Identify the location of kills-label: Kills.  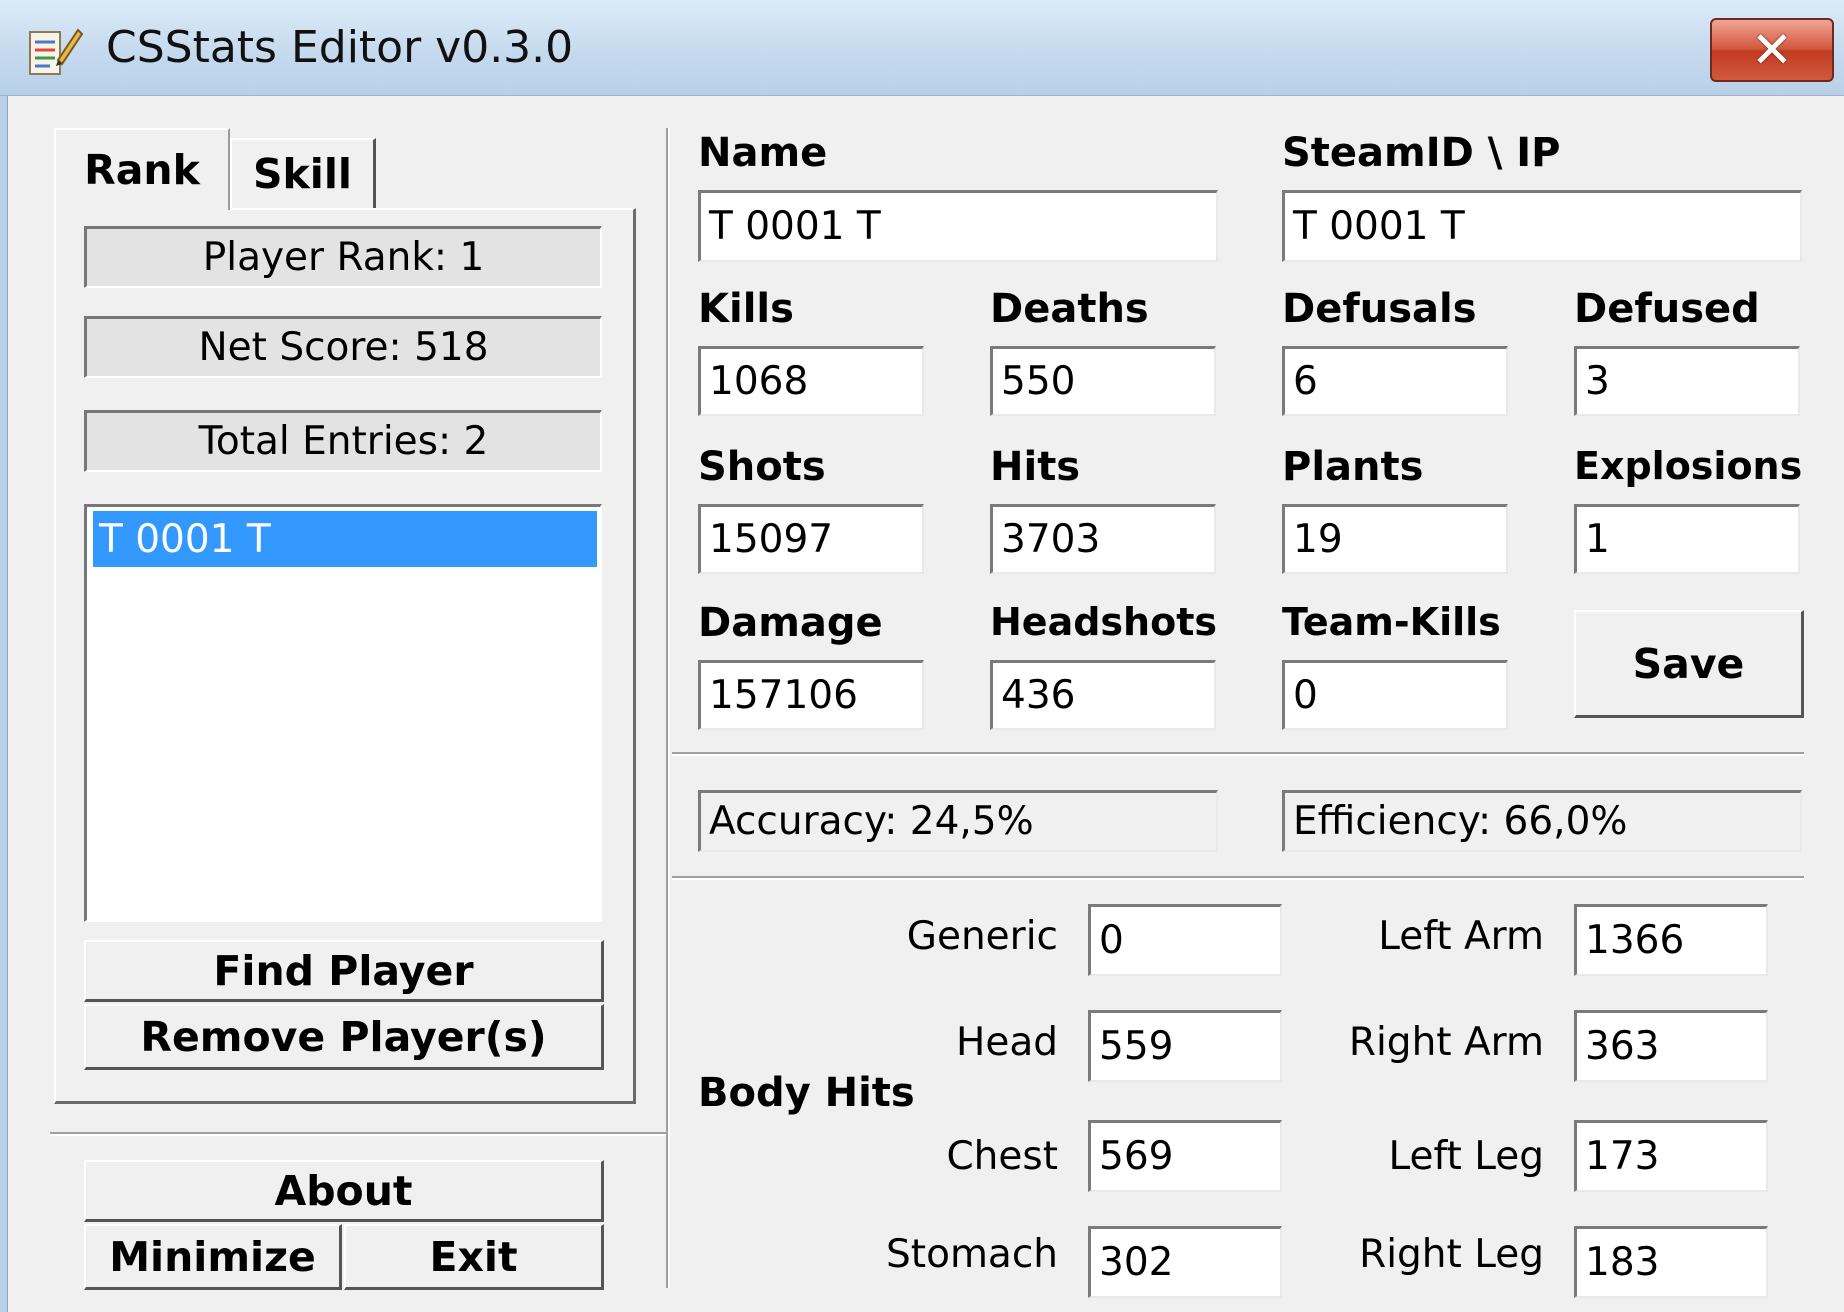
(746, 309).